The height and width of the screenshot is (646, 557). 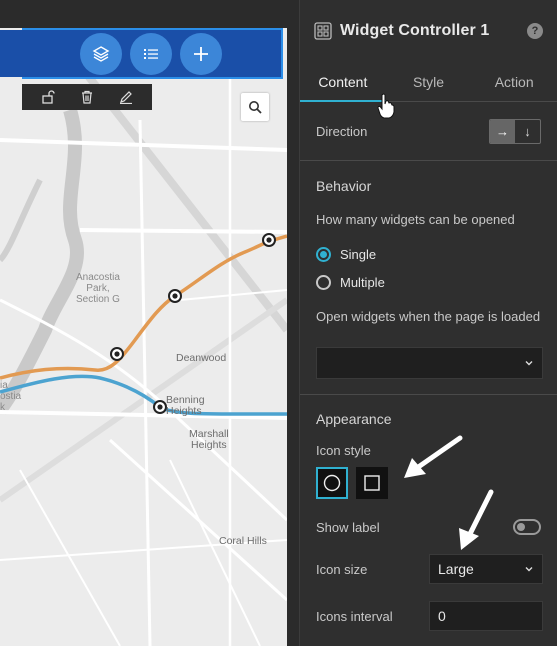 I want to click on map-label-cut-2: ostia, so click(x=11, y=396).